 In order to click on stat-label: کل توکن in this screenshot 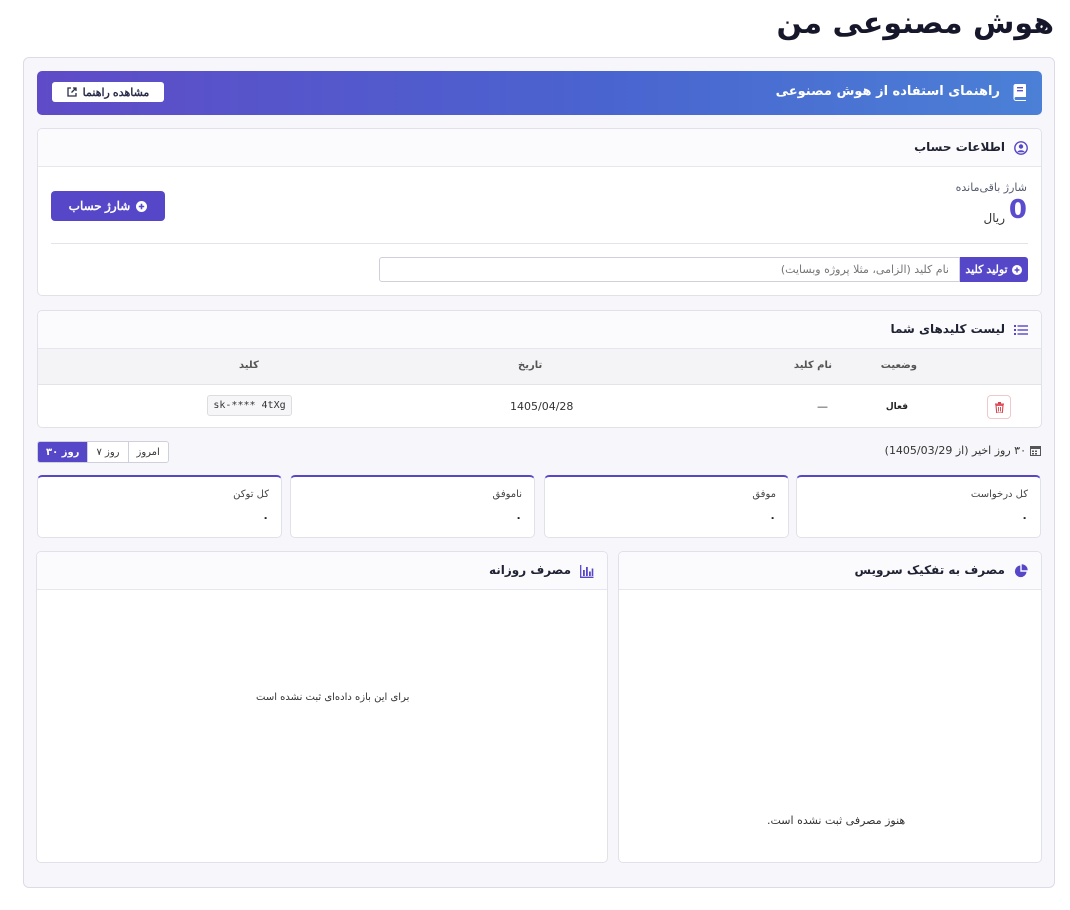, I will do `click(251, 494)`.